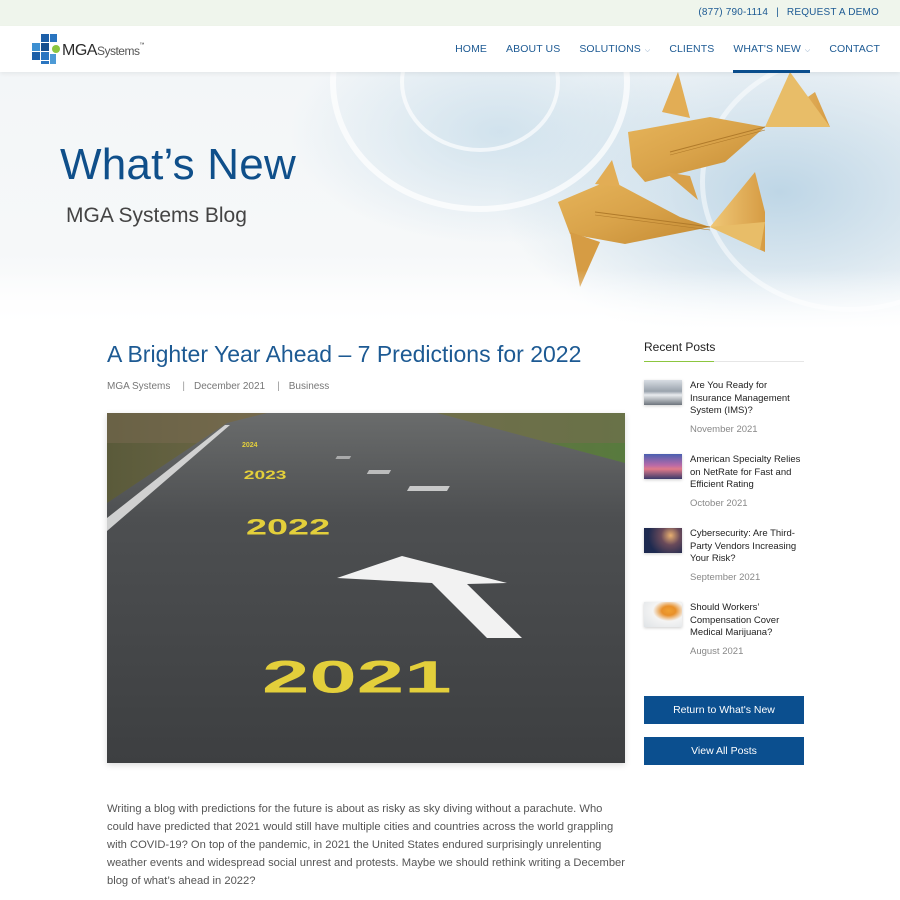 This screenshot has width=900, height=900. Describe the element at coordinates (661, 223) in the screenshot. I see `koi-fish-lower` at that location.